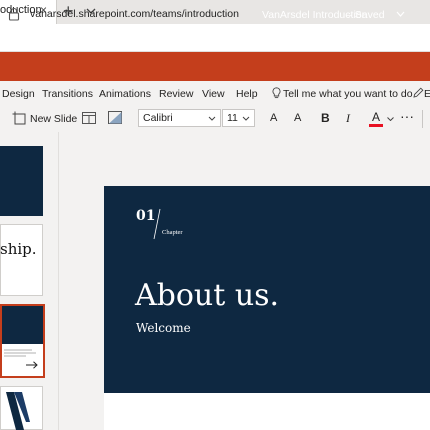  I want to click on tell-me-search: Tell me what you want to do, so click(348, 94).